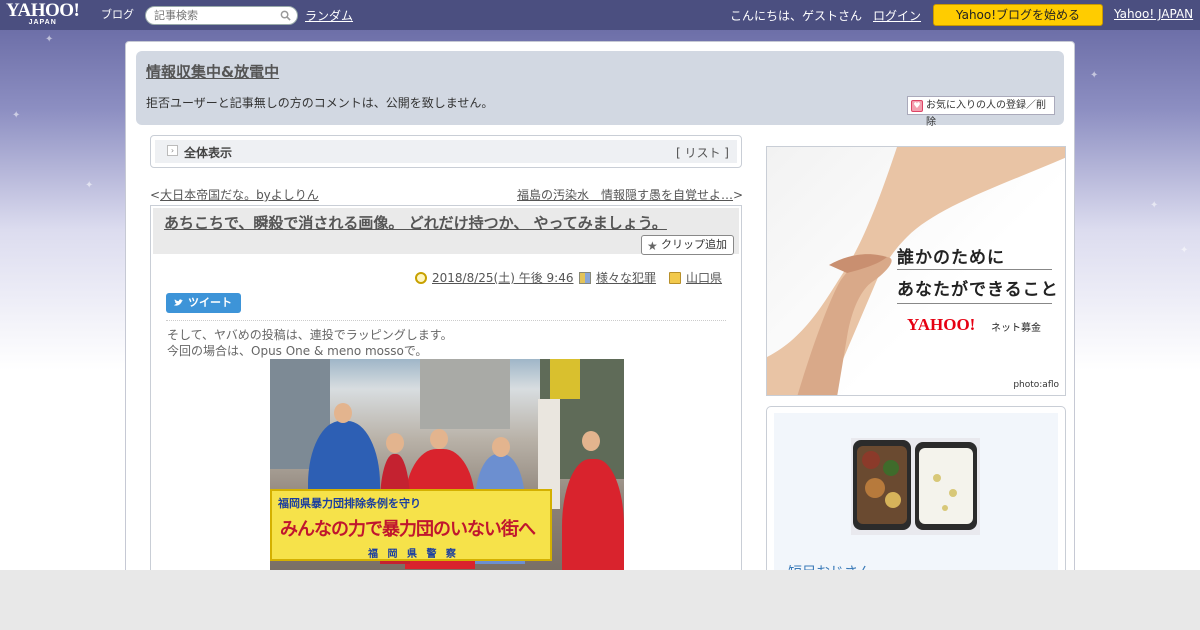 Image resolution: width=1200 pixels, height=630 pixels. What do you see at coordinates (917, 106) in the screenshot?
I see `heart-icon: ♥` at bounding box center [917, 106].